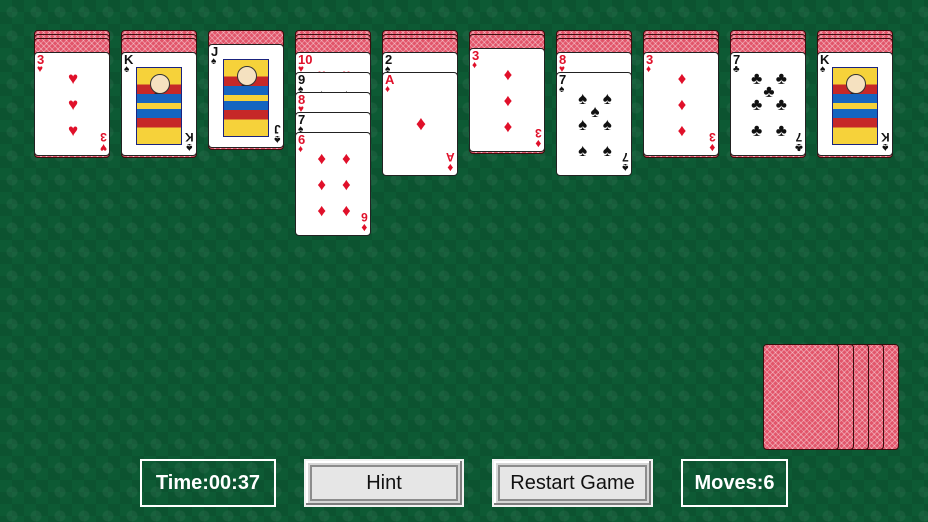 This screenshot has width=928, height=522. I want to click on moves-label: Moves:, so click(729, 482).